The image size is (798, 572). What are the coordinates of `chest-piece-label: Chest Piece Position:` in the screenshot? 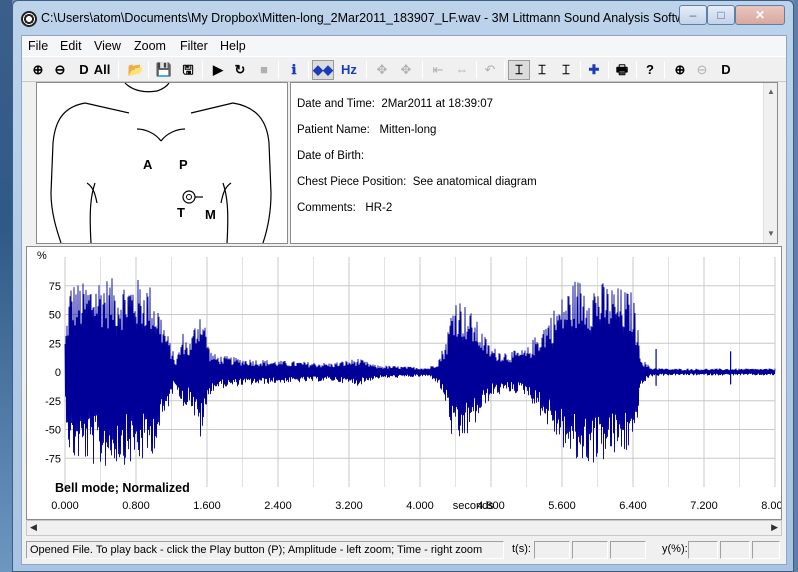 It's located at (352, 182).